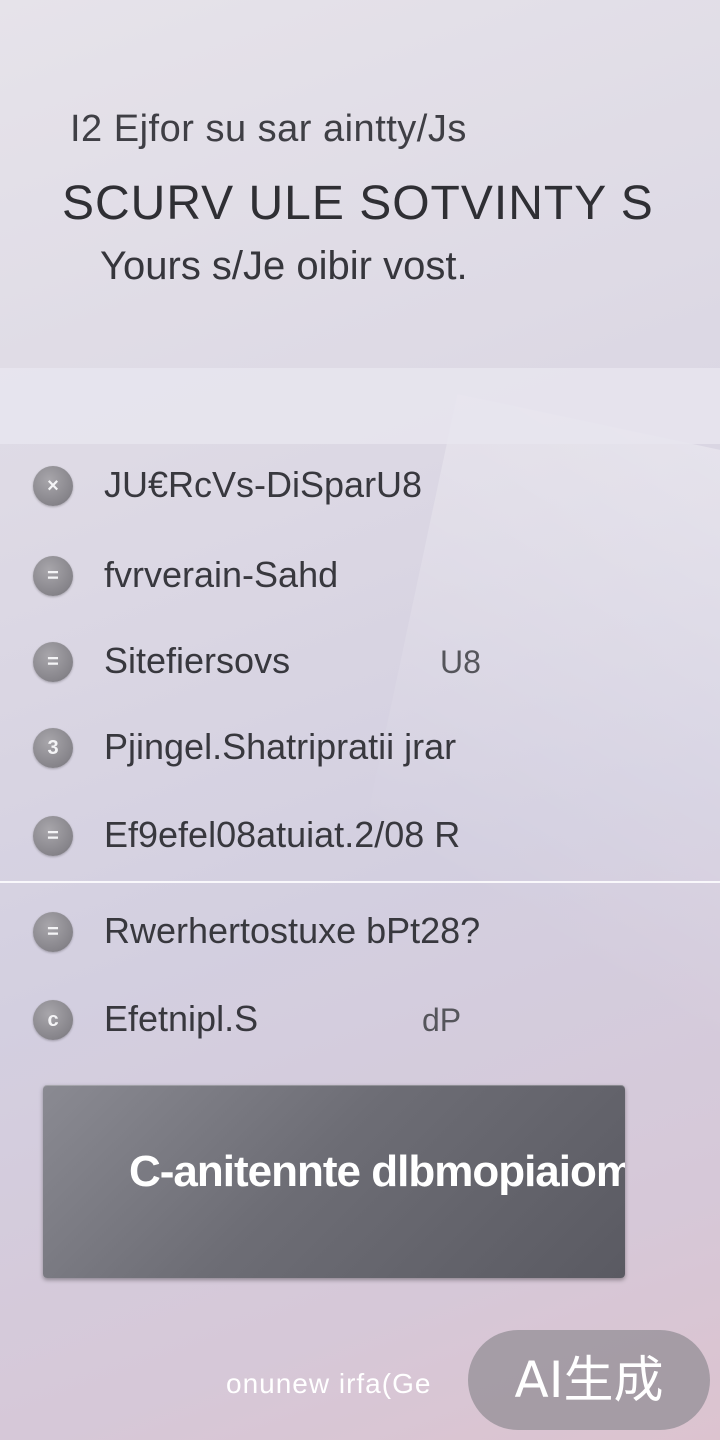 This screenshot has height=1440, width=720. Describe the element at coordinates (360, 663) in the screenshot. I see `menu-item-3: = Sitefiersovs U8` at that location.